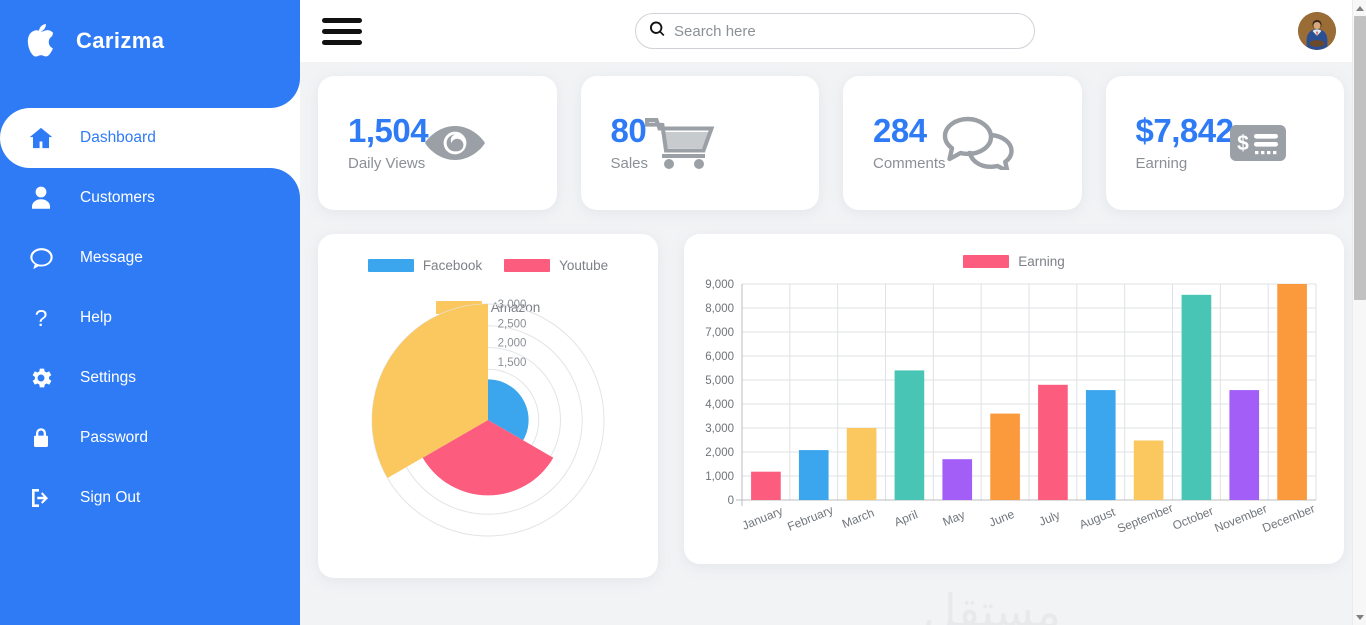 This screenshot has height=625, width=1366. I want to click on stat-card-daily-views: 1,504 Daily Views, so click(437, 143).